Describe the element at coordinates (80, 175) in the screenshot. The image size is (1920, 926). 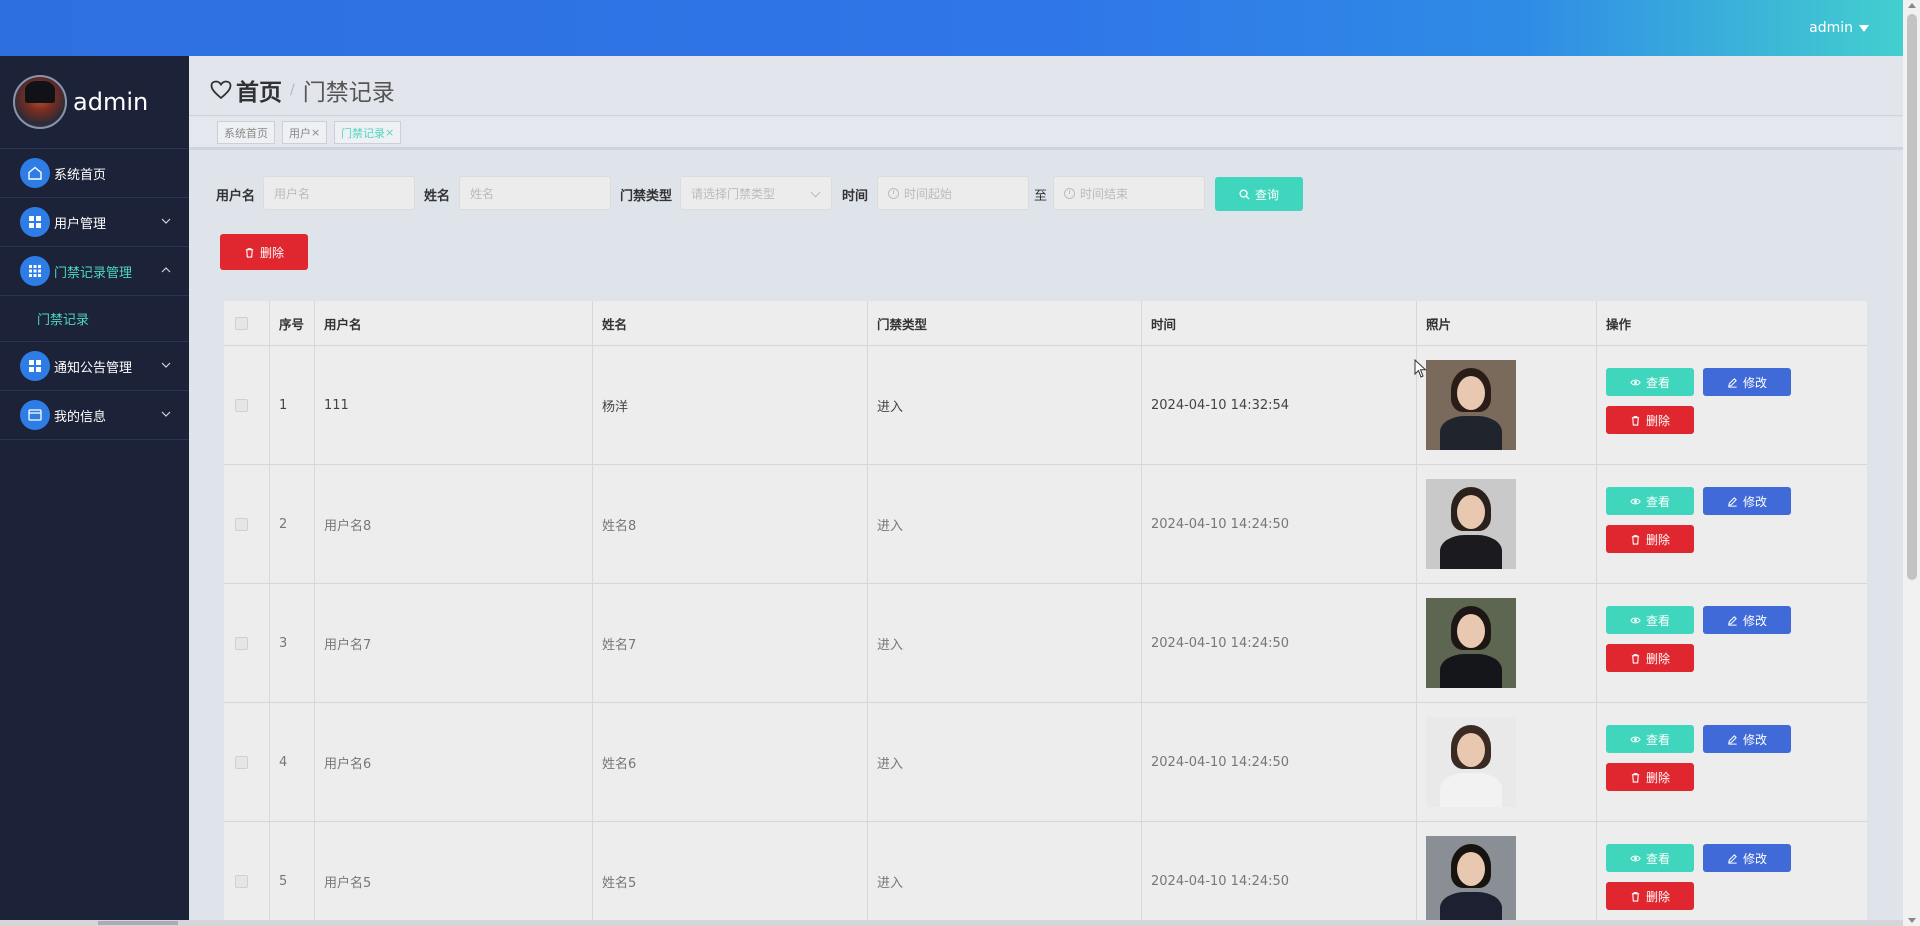
I see `sidebar-item-label: 系统首页` at that location.